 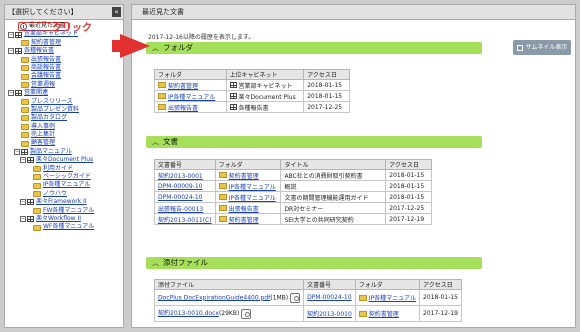 What do you see at coordinates (68, 211) in the screenshot?
I see `tree-node-label: FW各種マニュアル` at bounding box center [68, 211].